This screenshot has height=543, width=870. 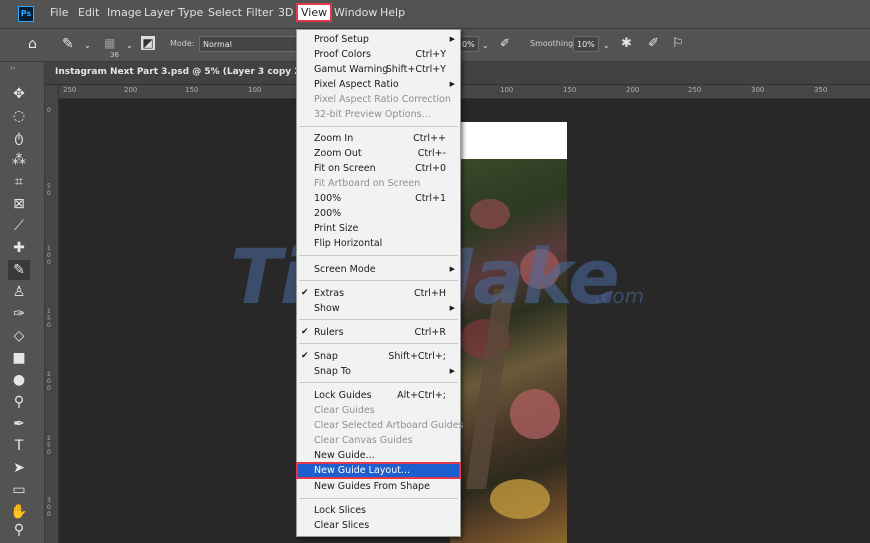 I want to click on menu-item-shortcut: Ctrl+1, so click(x=430, y=198).